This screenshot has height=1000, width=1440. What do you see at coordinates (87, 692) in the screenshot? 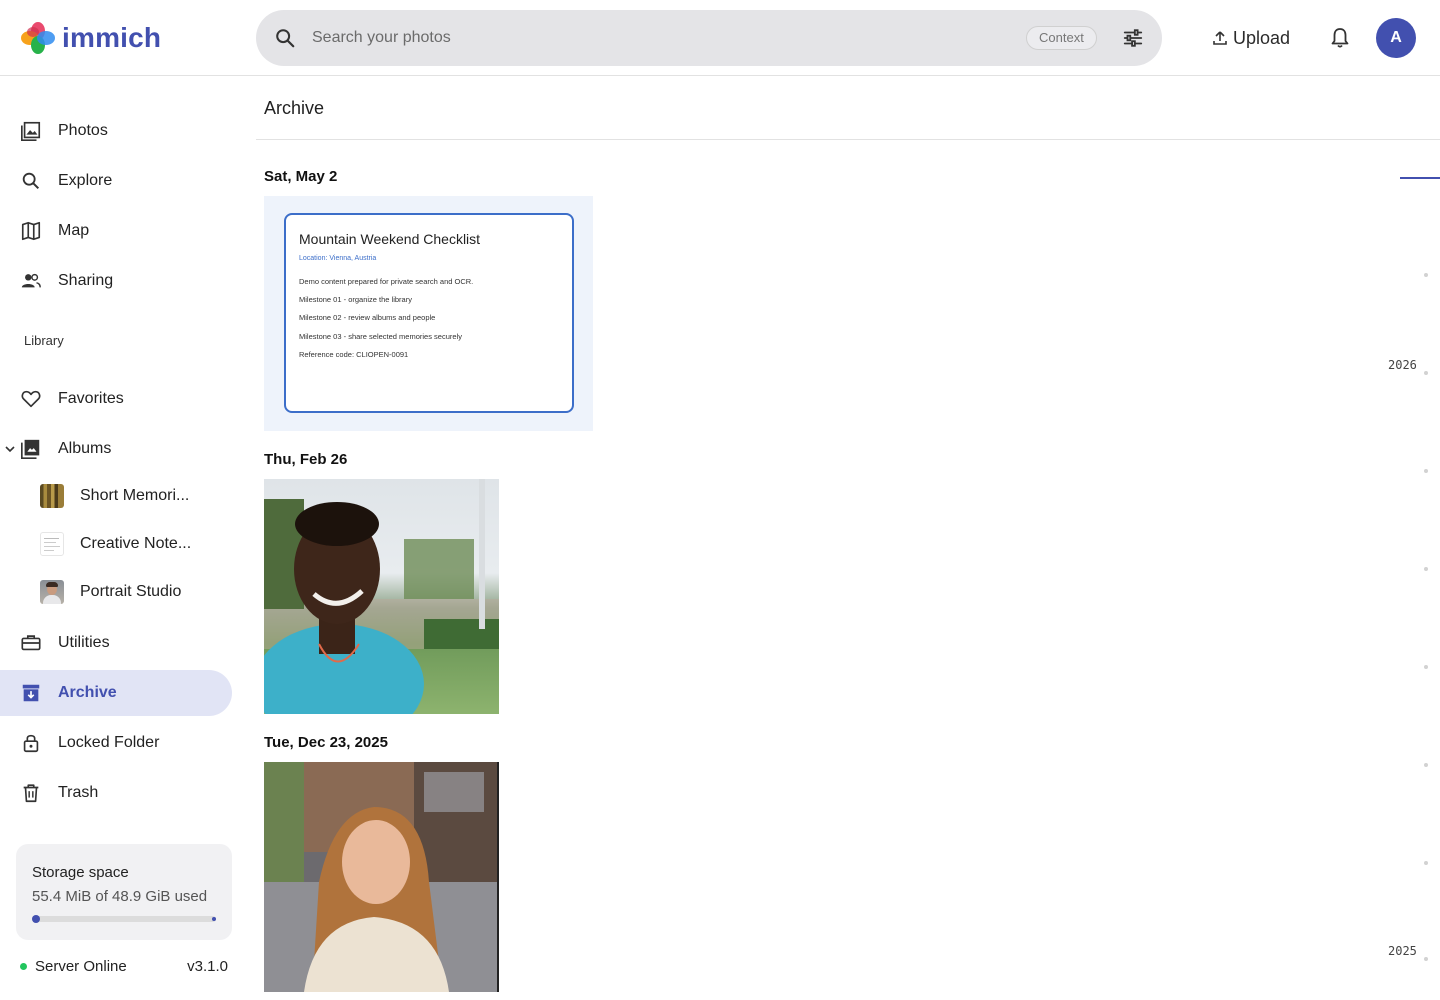
I see `sidebar-item-label: Archive` at bounding box center [87, 692].